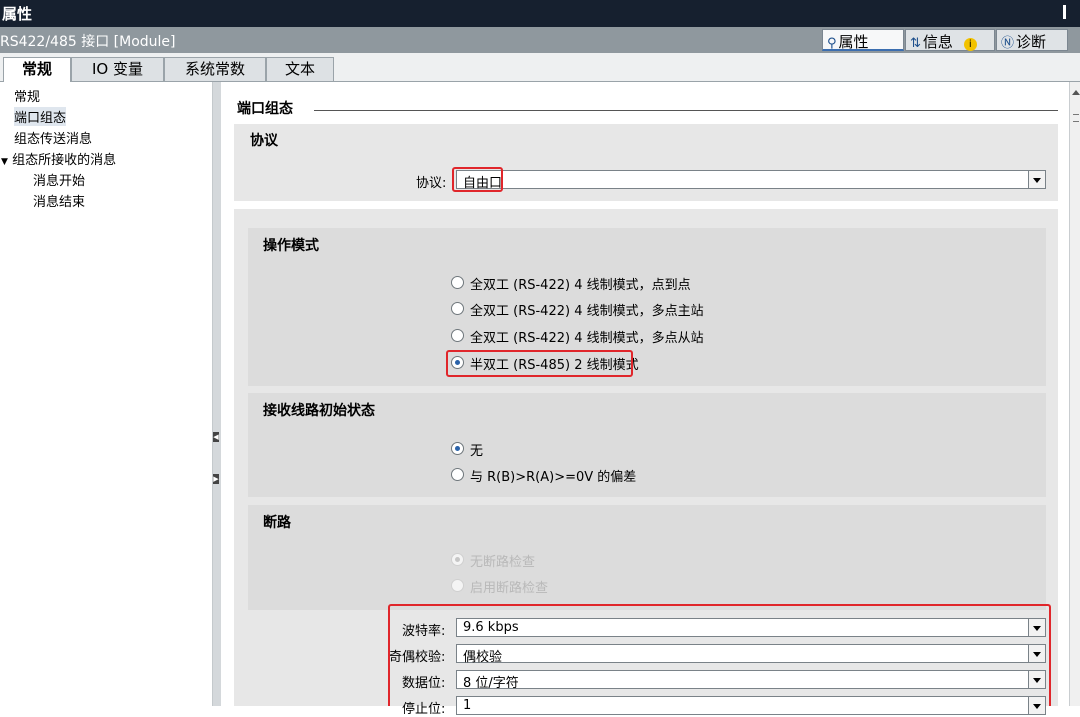  Describe the element at coordinates (457, 585) in the screenshot. I see `radio-enable-wirebreak` at that location.